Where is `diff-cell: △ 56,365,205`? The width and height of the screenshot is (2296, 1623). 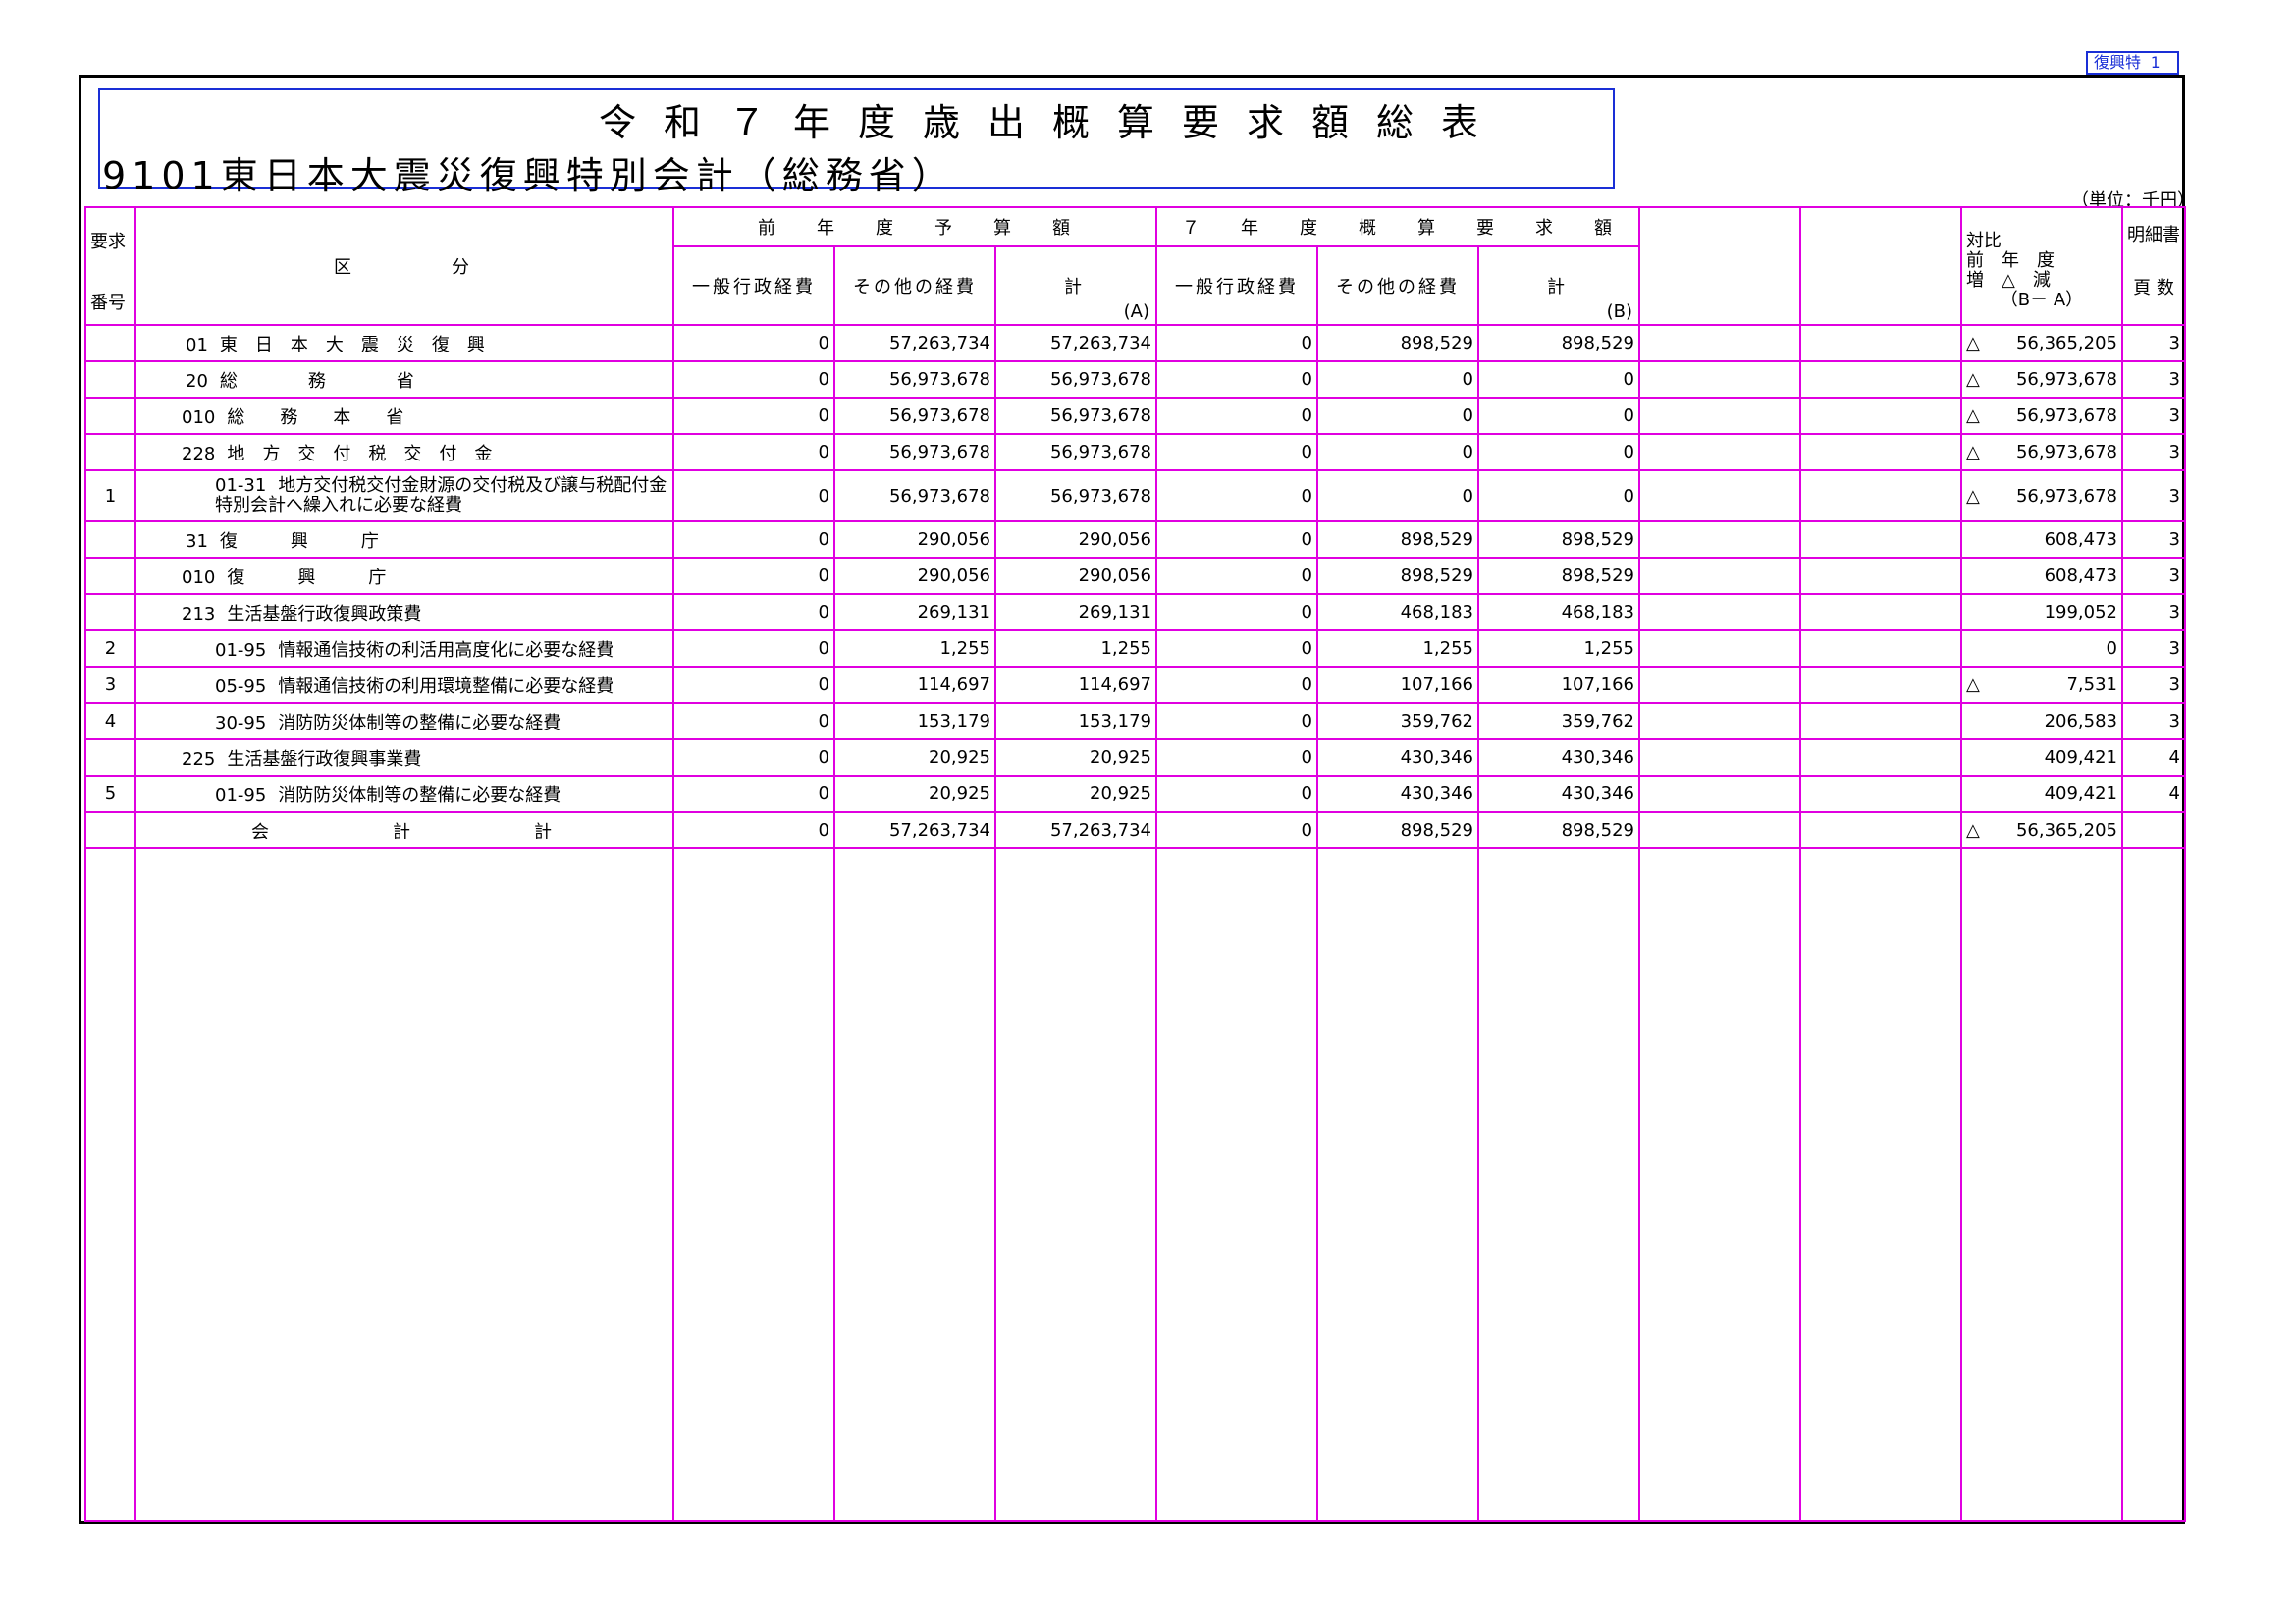
diff-cell: △ 56,365,205 is located at coordinates (2042, 343).